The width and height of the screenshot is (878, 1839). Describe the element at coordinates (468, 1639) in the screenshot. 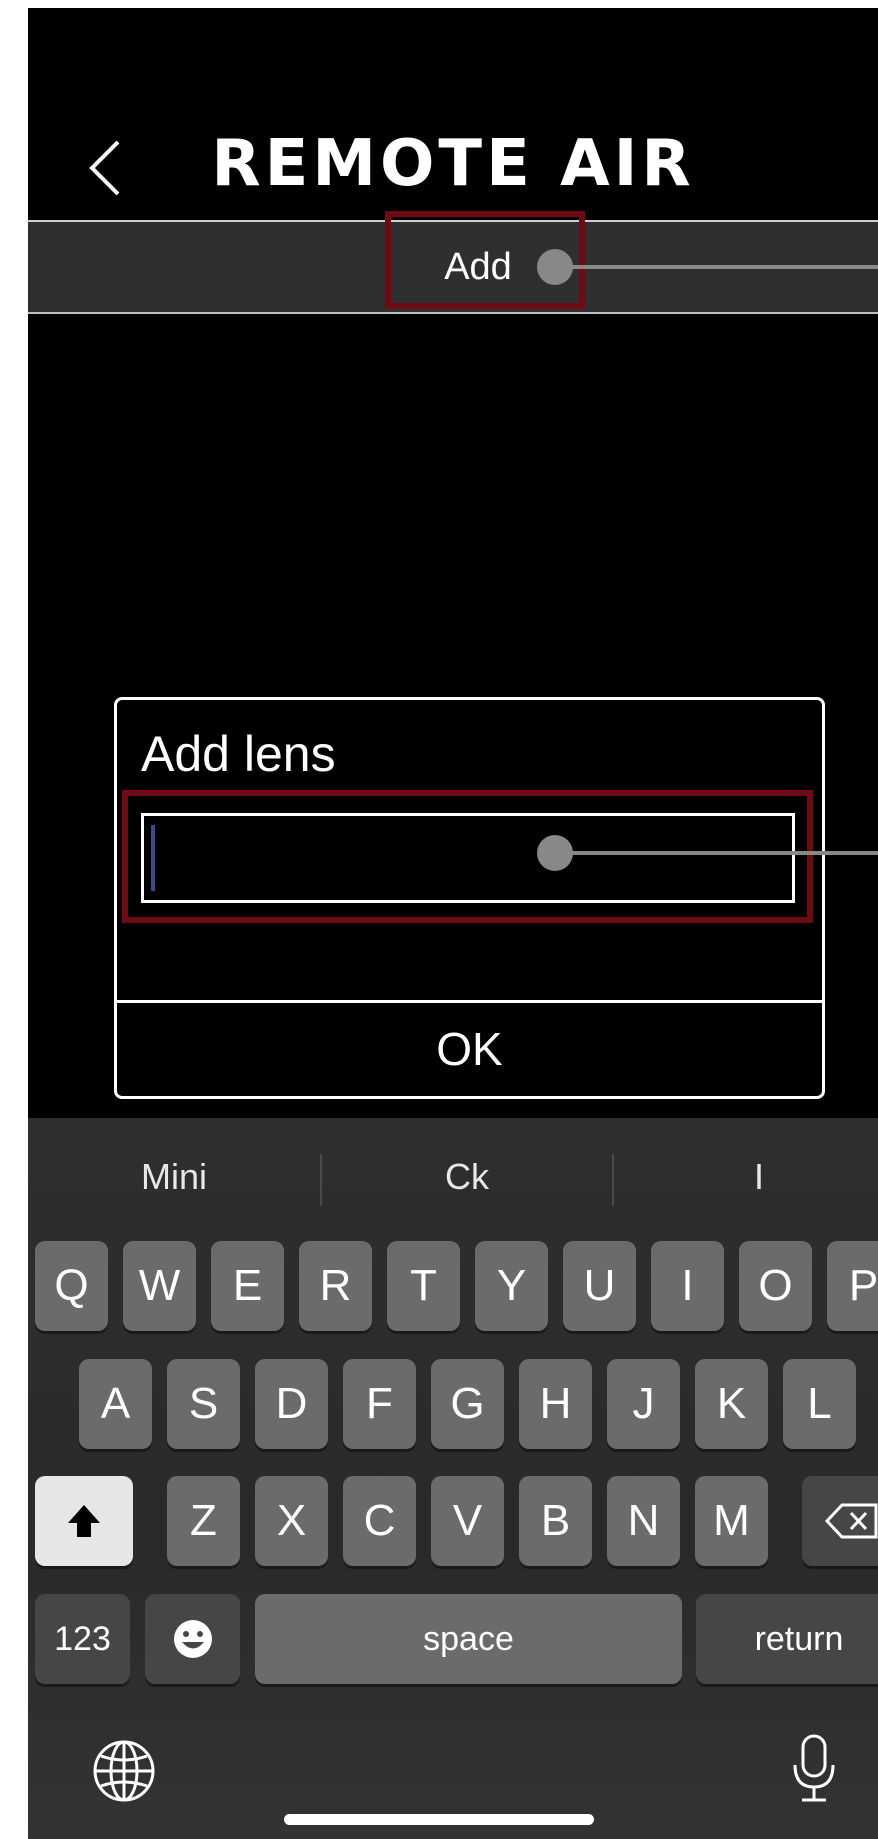

I see `space-key: space` at that location.